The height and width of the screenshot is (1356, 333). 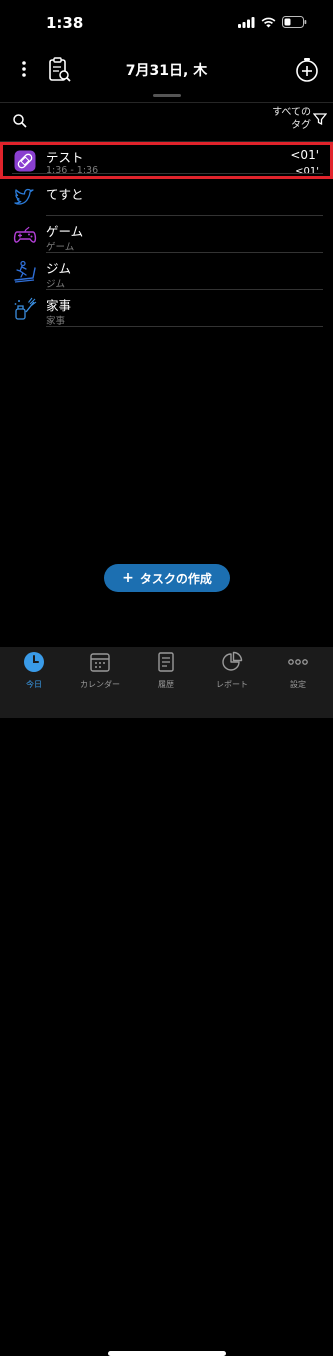 What do you see at coordinates (65, 194) in the screenshot?
I see `task-name: てすと` at bounding box center [65, 194].